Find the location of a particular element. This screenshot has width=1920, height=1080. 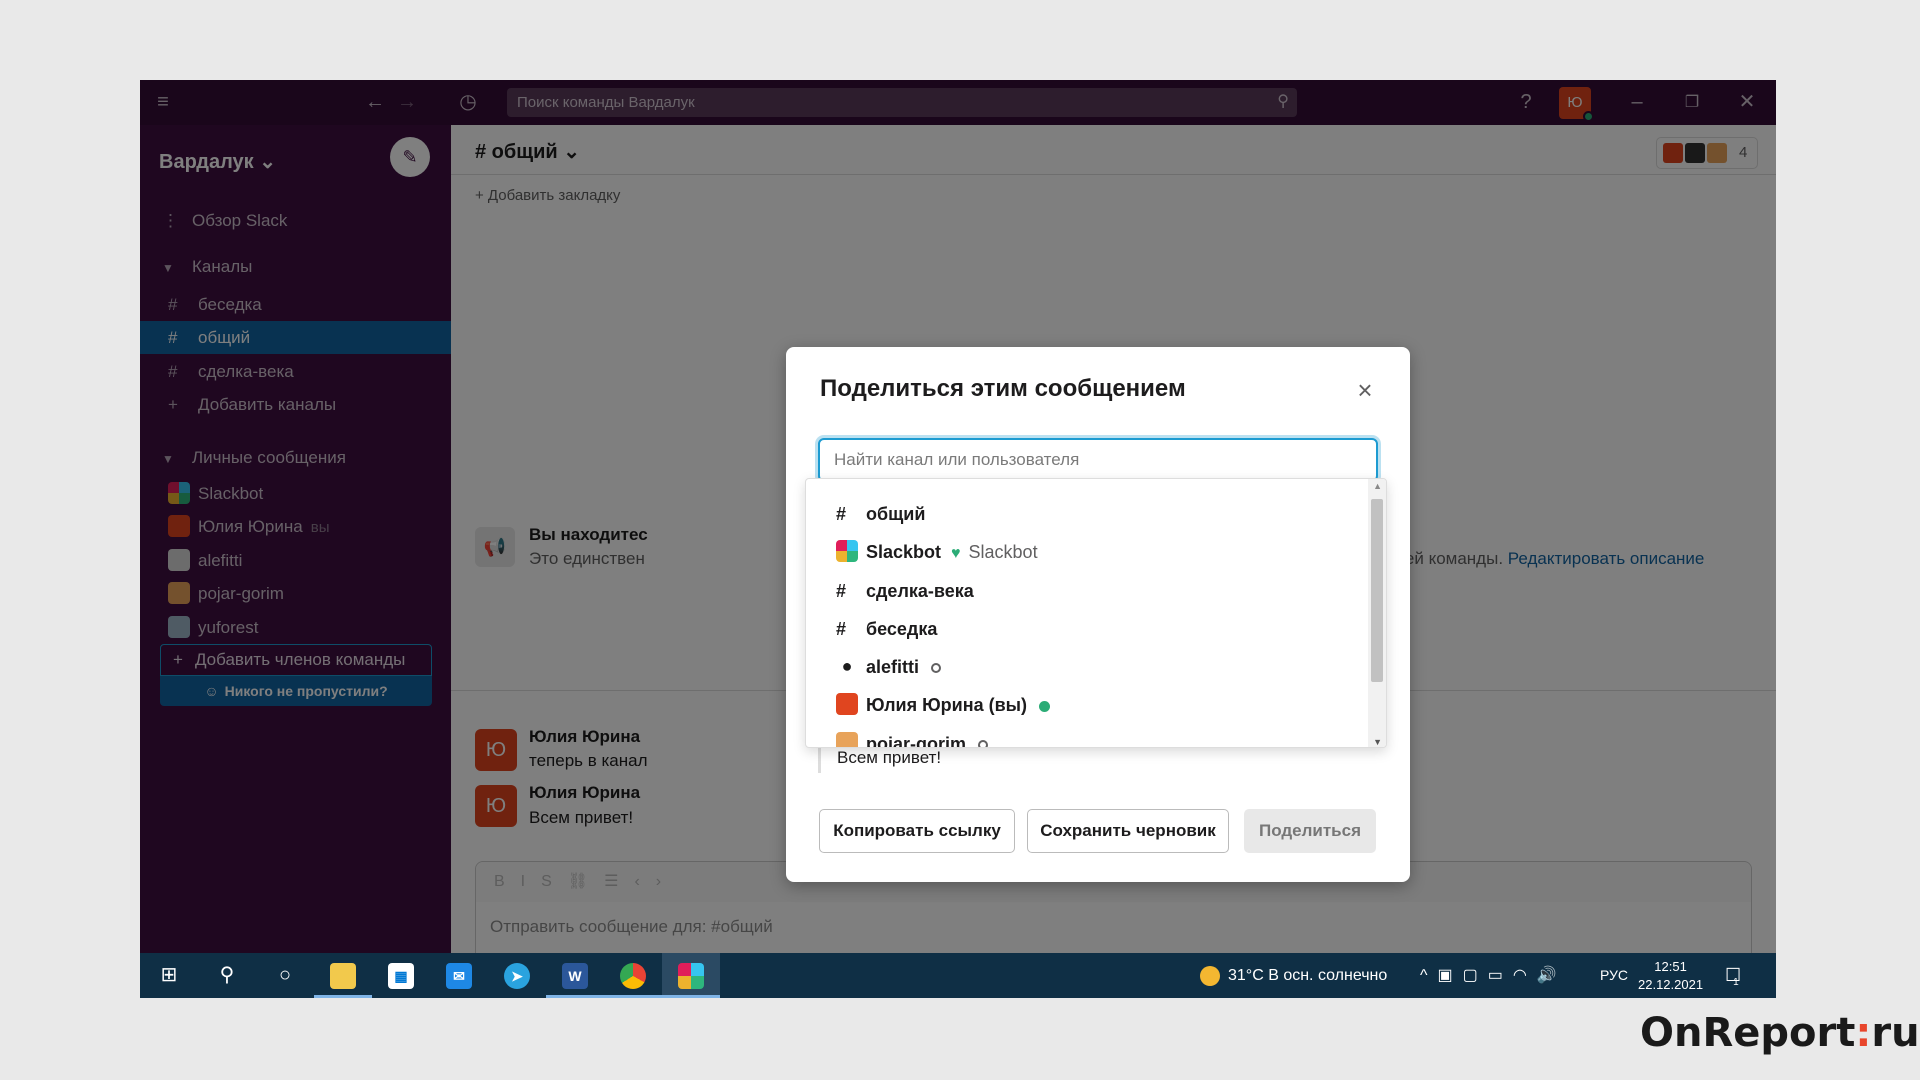

option-name: сделка-века is located at coordinates (920, 591).